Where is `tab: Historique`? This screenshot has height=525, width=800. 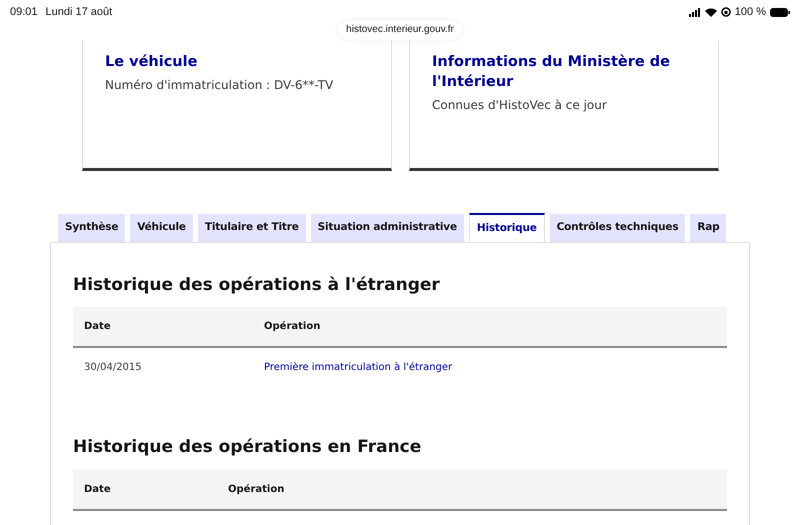 tab: Historique is located at coordinates (506, 227).